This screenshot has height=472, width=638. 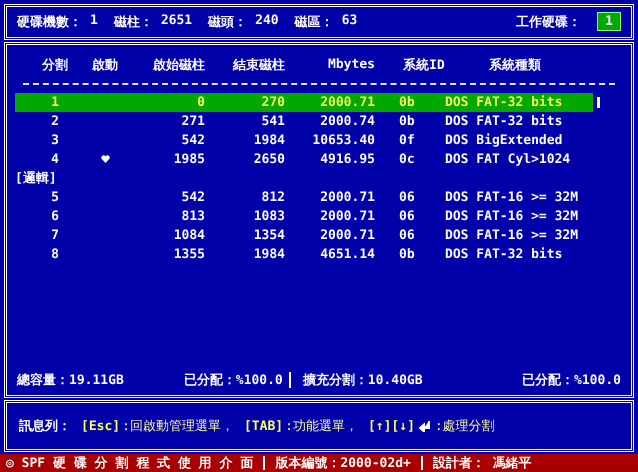 I want to click on table-cell-text: 270, so click(x=272, y=102).